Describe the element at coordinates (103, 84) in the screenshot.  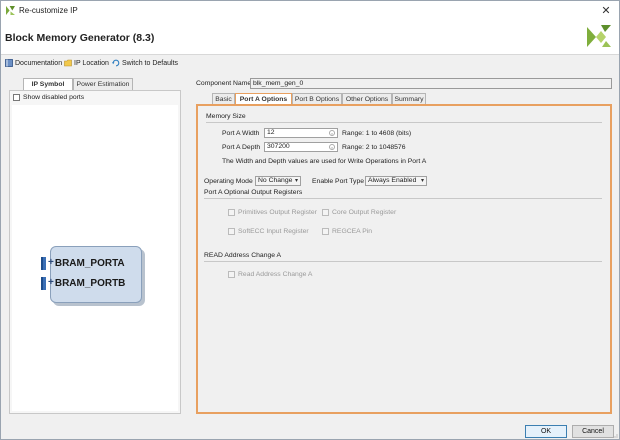
I see `tab-power-estimation: Power Estimation` at that location.